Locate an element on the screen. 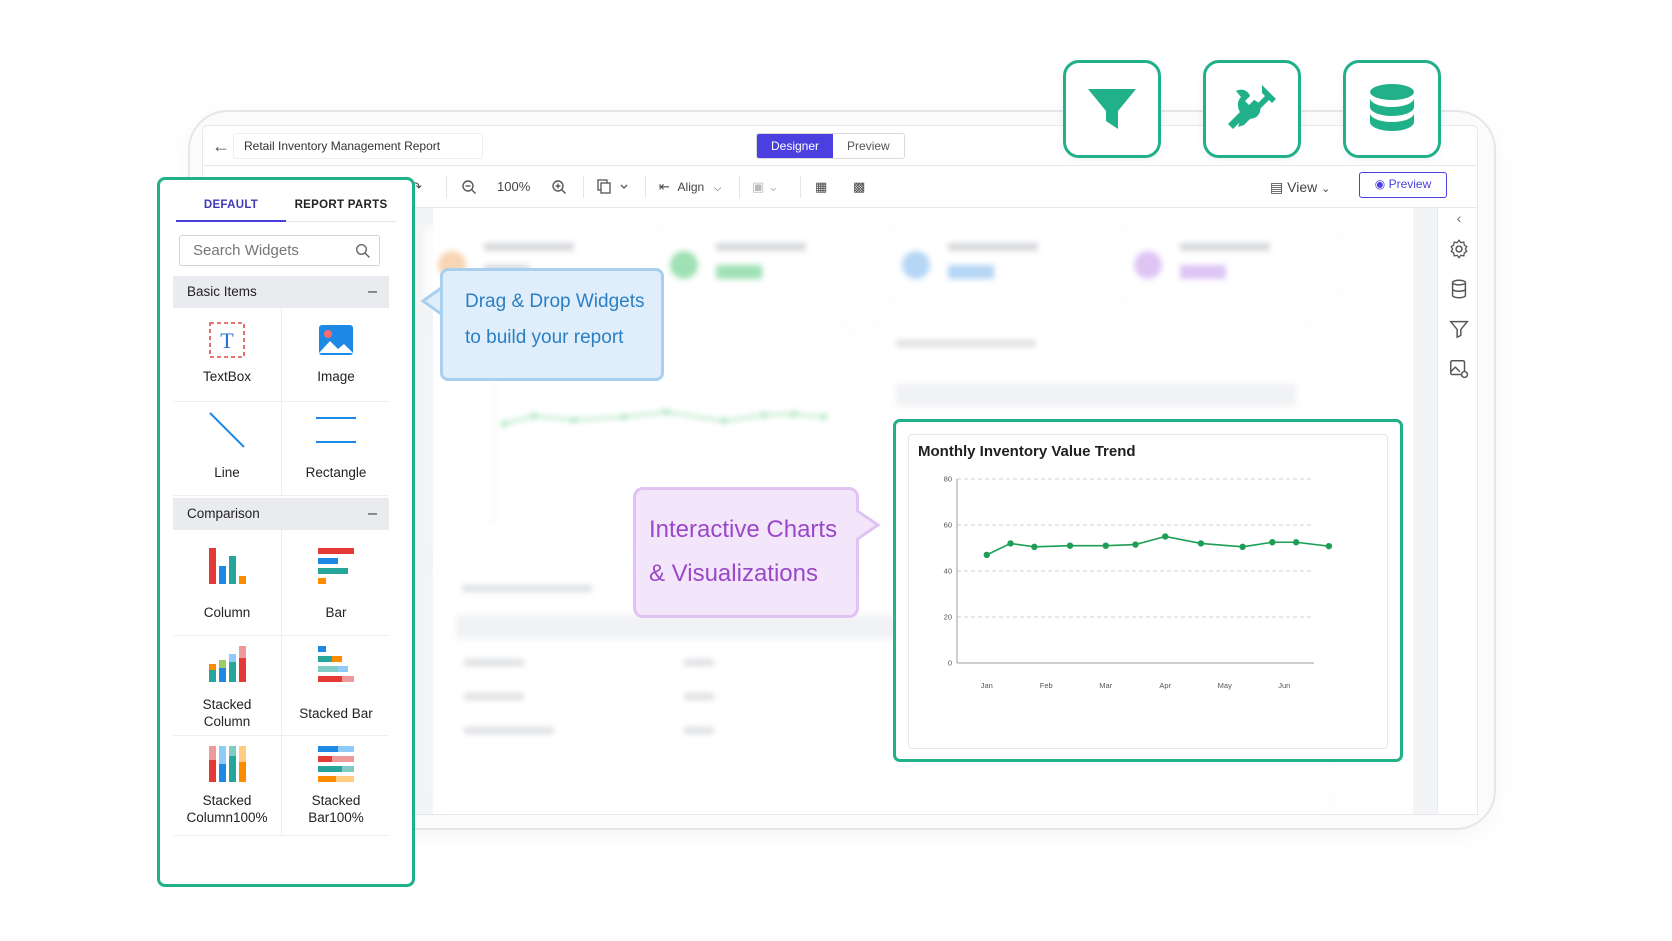 Image resolution: width=1672 pixels, height=941 pixels. widget-label: Stacked Column is located at coordinates (227, 713).